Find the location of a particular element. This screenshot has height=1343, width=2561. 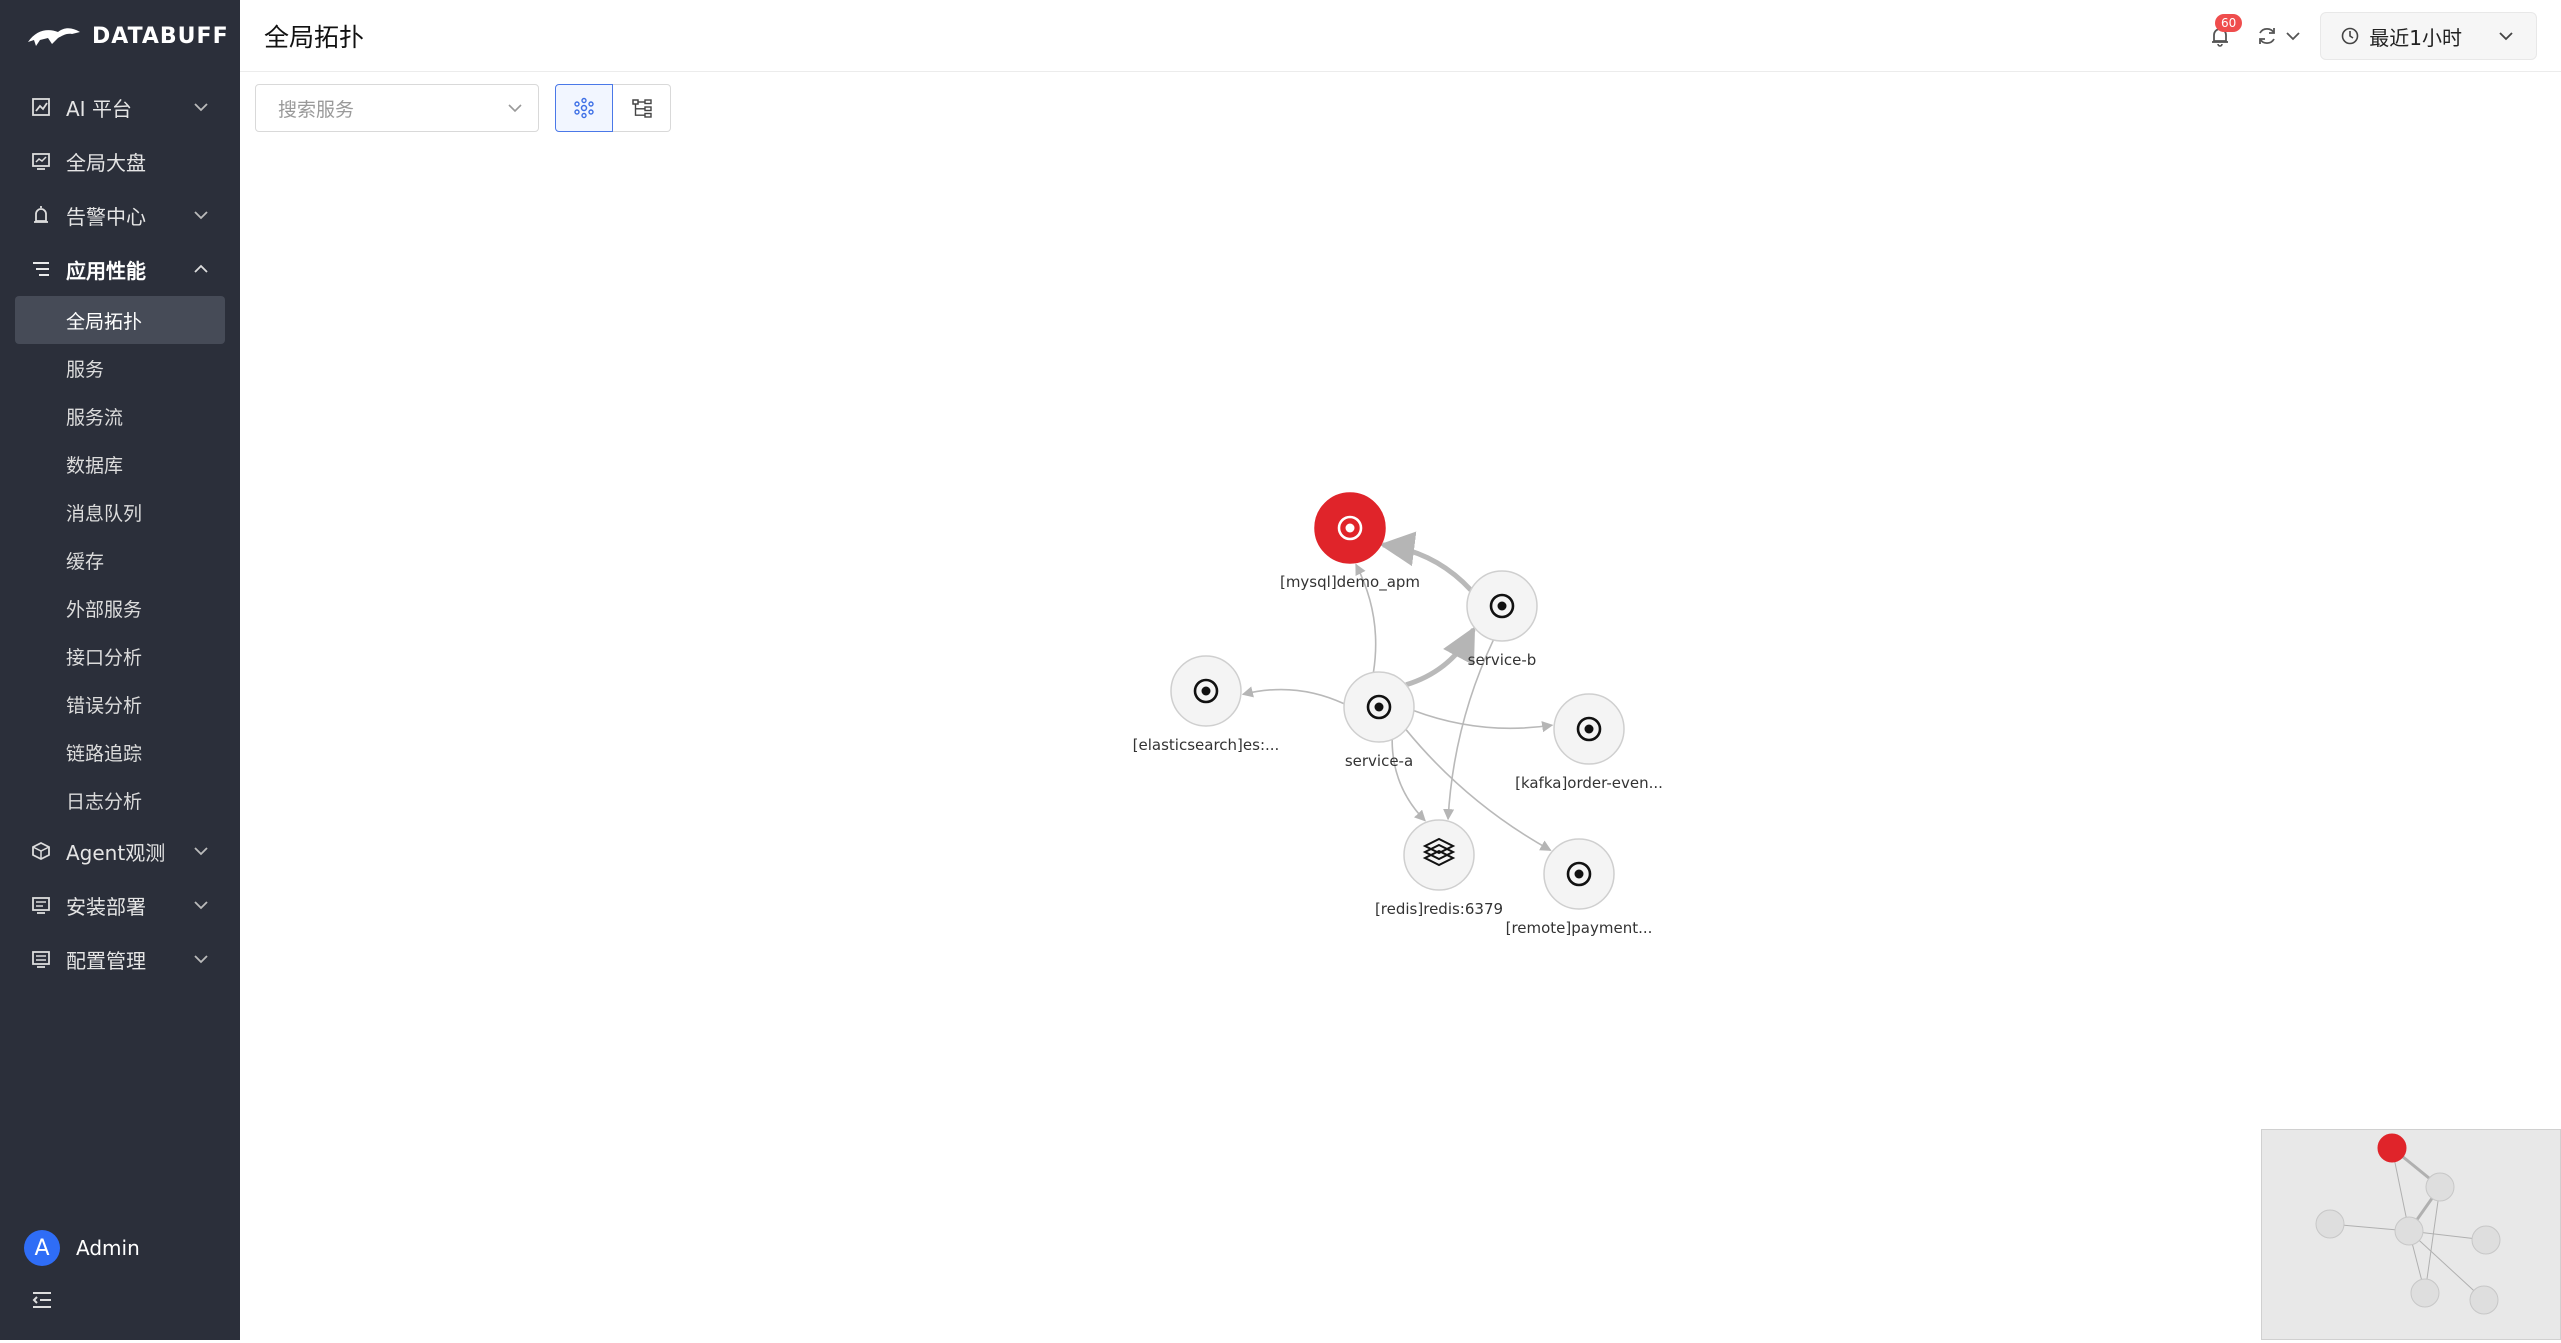

alarm-icon is located at coordinates (41, 215).